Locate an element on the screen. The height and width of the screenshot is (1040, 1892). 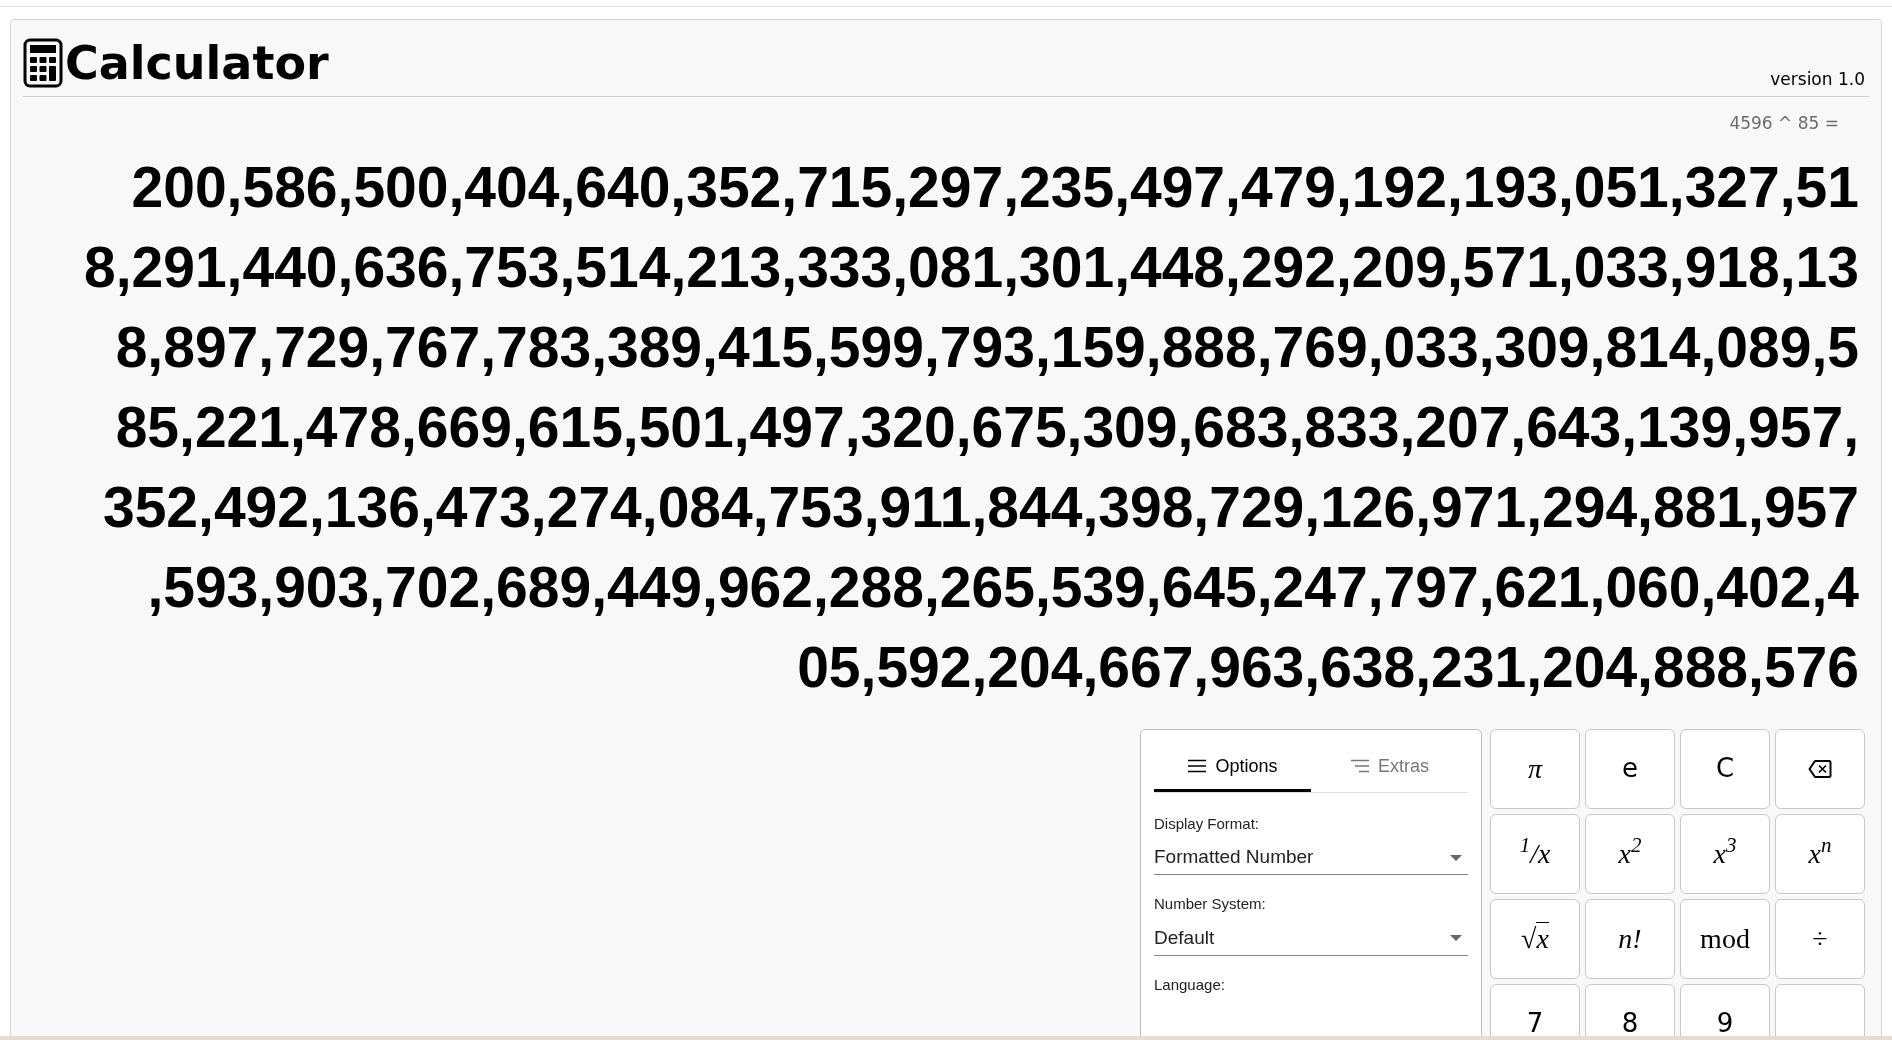
keypad-key: e is located at coordinates (1630, 768).